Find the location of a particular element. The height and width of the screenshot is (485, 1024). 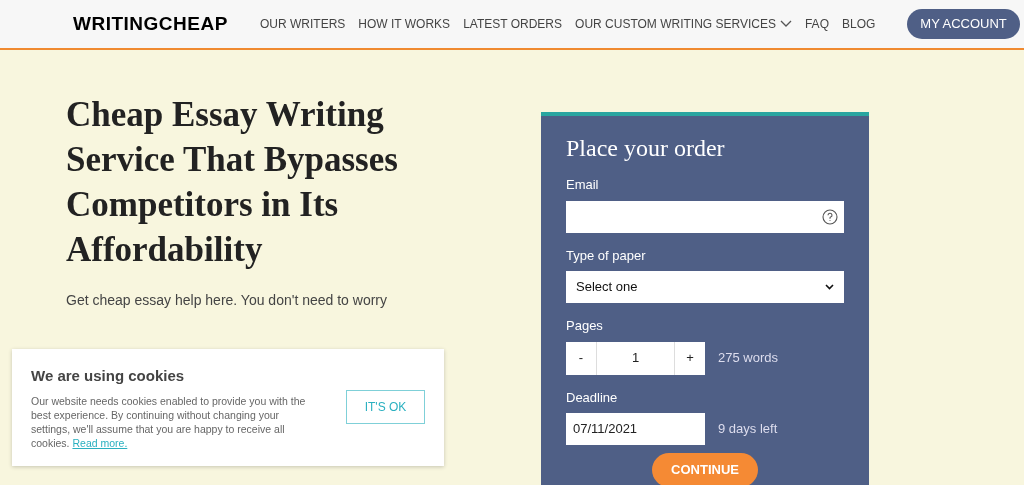

nav-link: BLOG is located at coordinates (858, 24).